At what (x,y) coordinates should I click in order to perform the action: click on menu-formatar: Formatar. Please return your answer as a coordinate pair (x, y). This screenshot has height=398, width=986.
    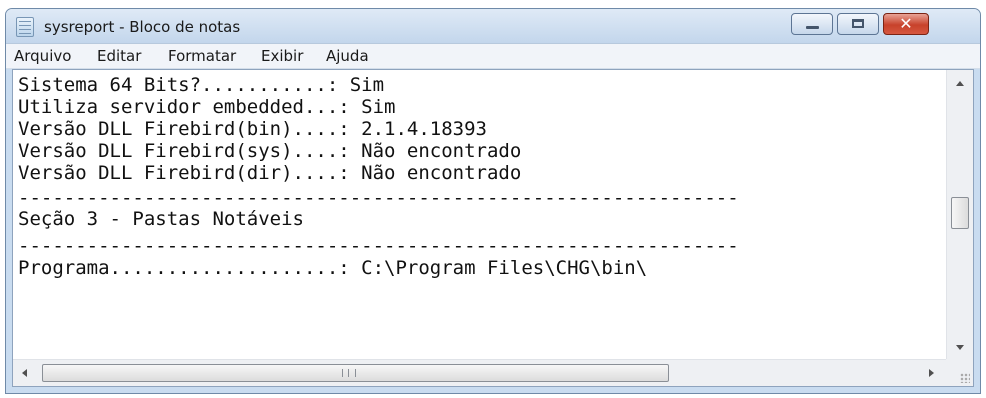
    Looking at the image, I should click on (202, 56).